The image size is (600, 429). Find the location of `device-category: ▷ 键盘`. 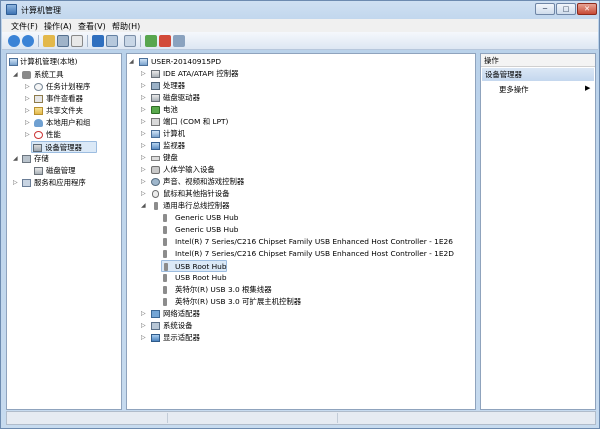

device-category: ▷ 键盘 is located at coordinates (299, 158).